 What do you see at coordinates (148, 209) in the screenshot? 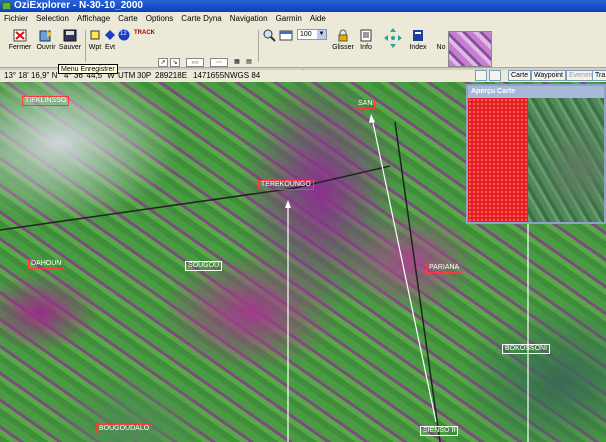
I see `road-line` at bounding box center [148, 209].